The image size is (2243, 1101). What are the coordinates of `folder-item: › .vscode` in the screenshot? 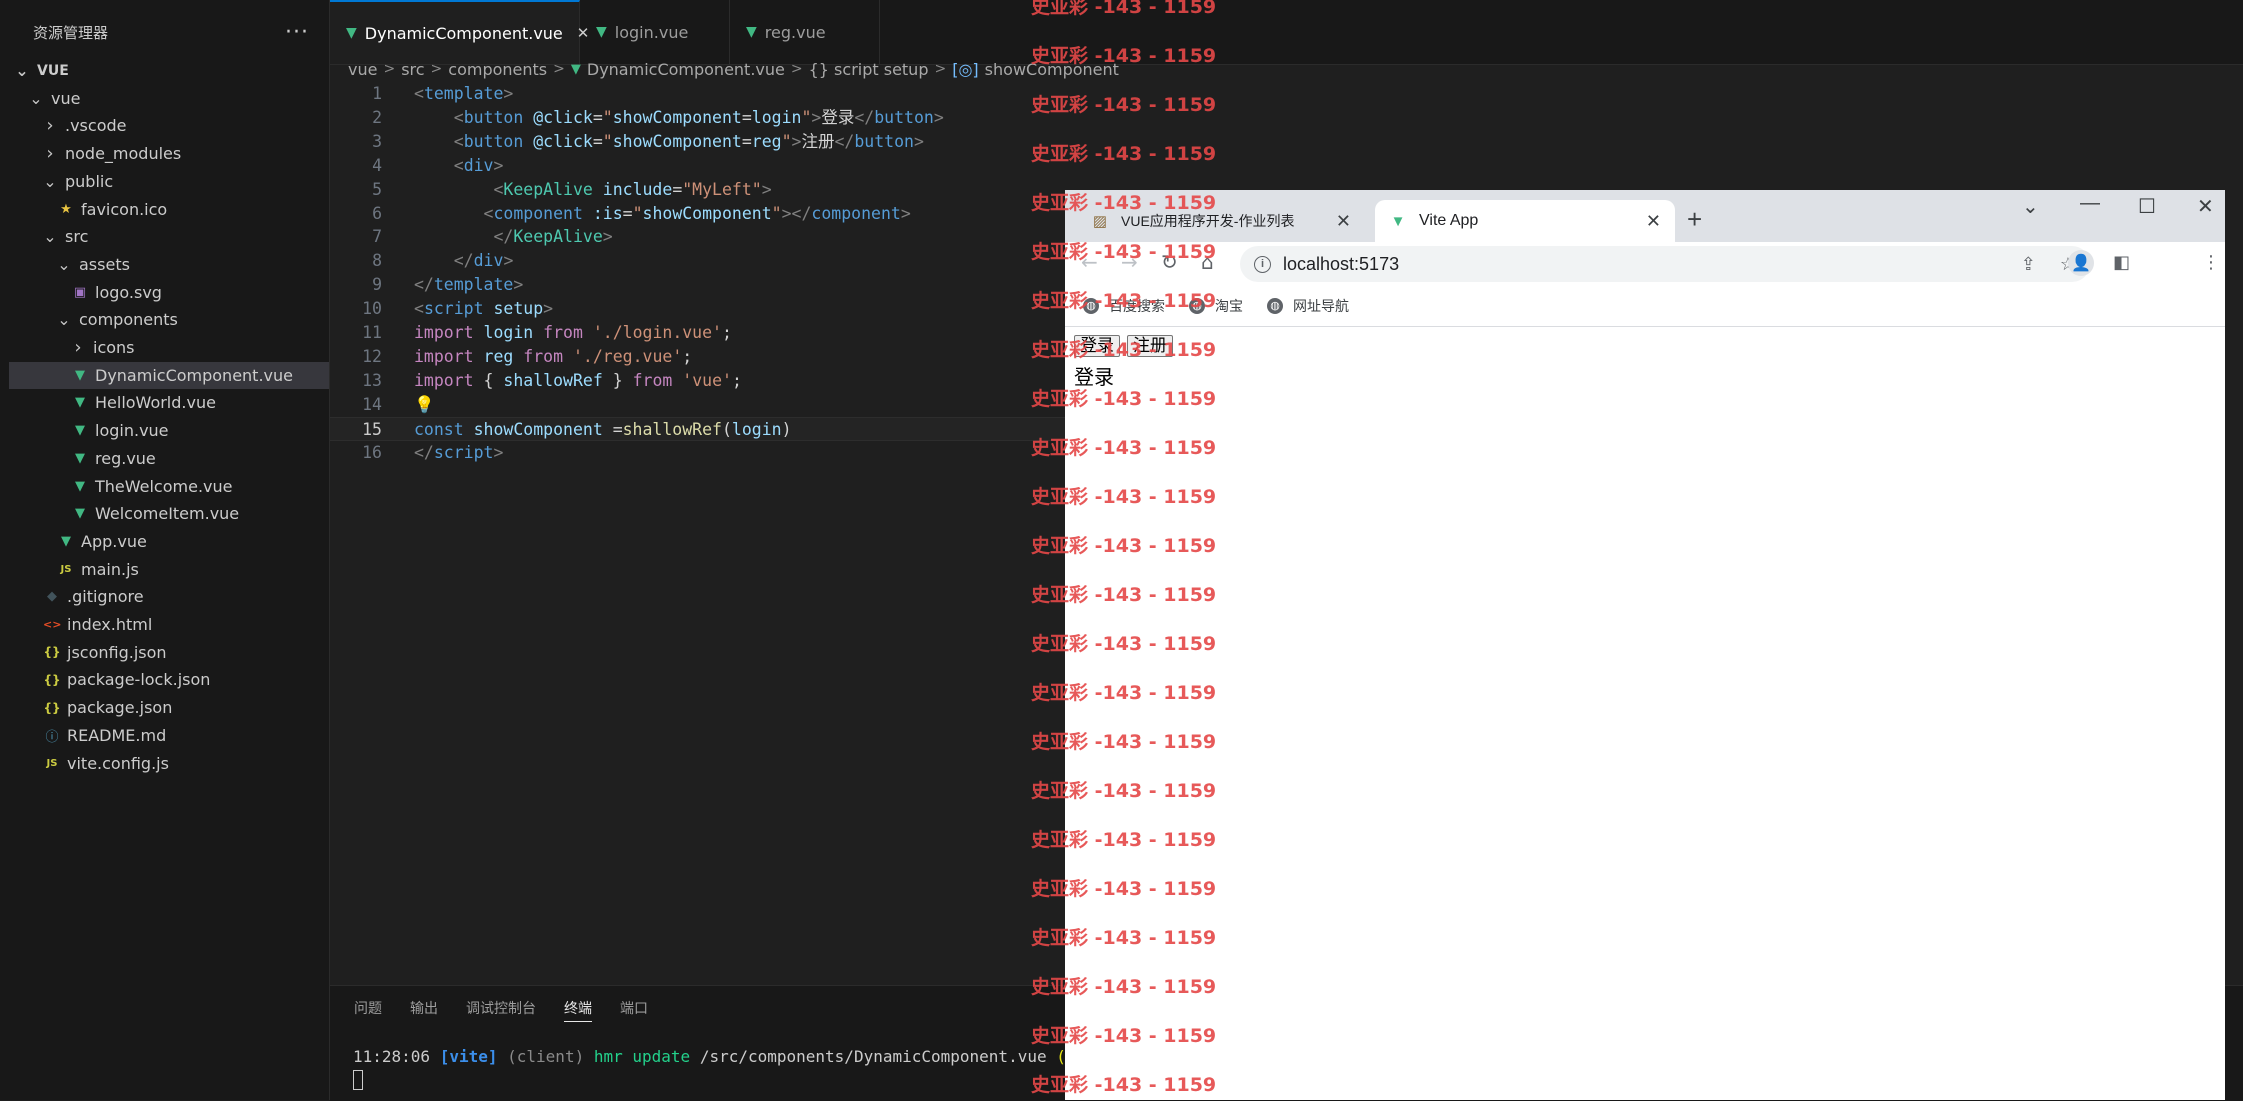 It's located at (169, 125).